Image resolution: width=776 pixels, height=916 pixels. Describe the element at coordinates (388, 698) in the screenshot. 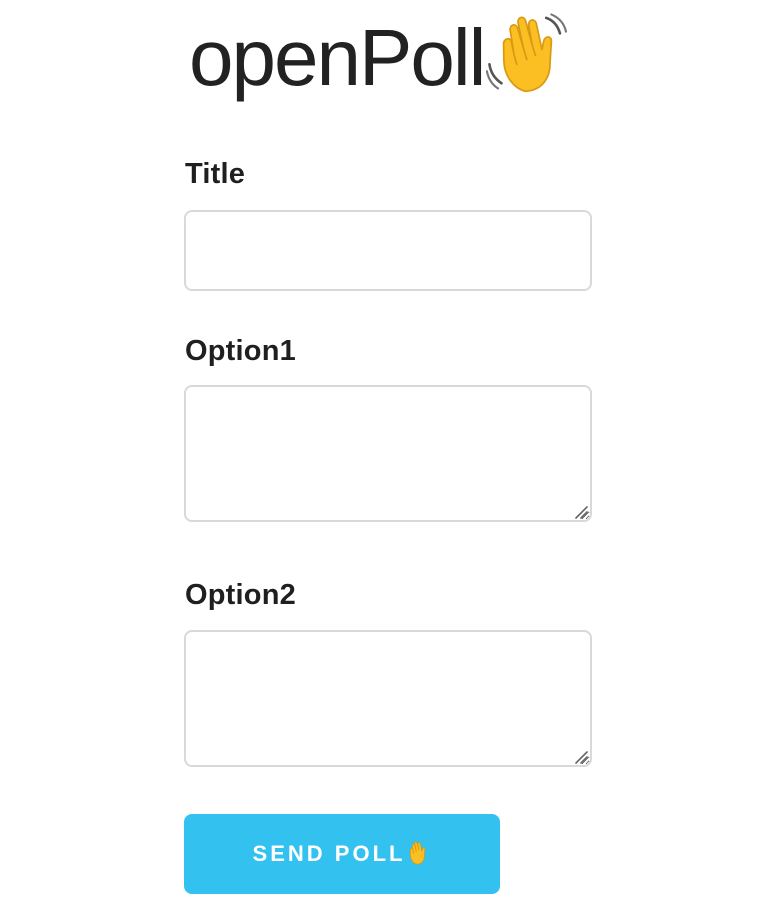

I see `option2-textarea` at that location.